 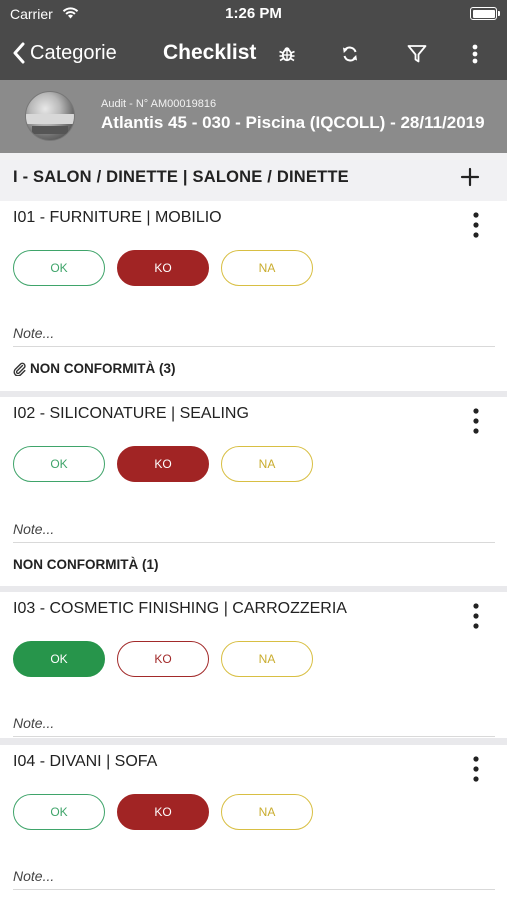 I want to click on sync-button, so click(x=350, y=54).